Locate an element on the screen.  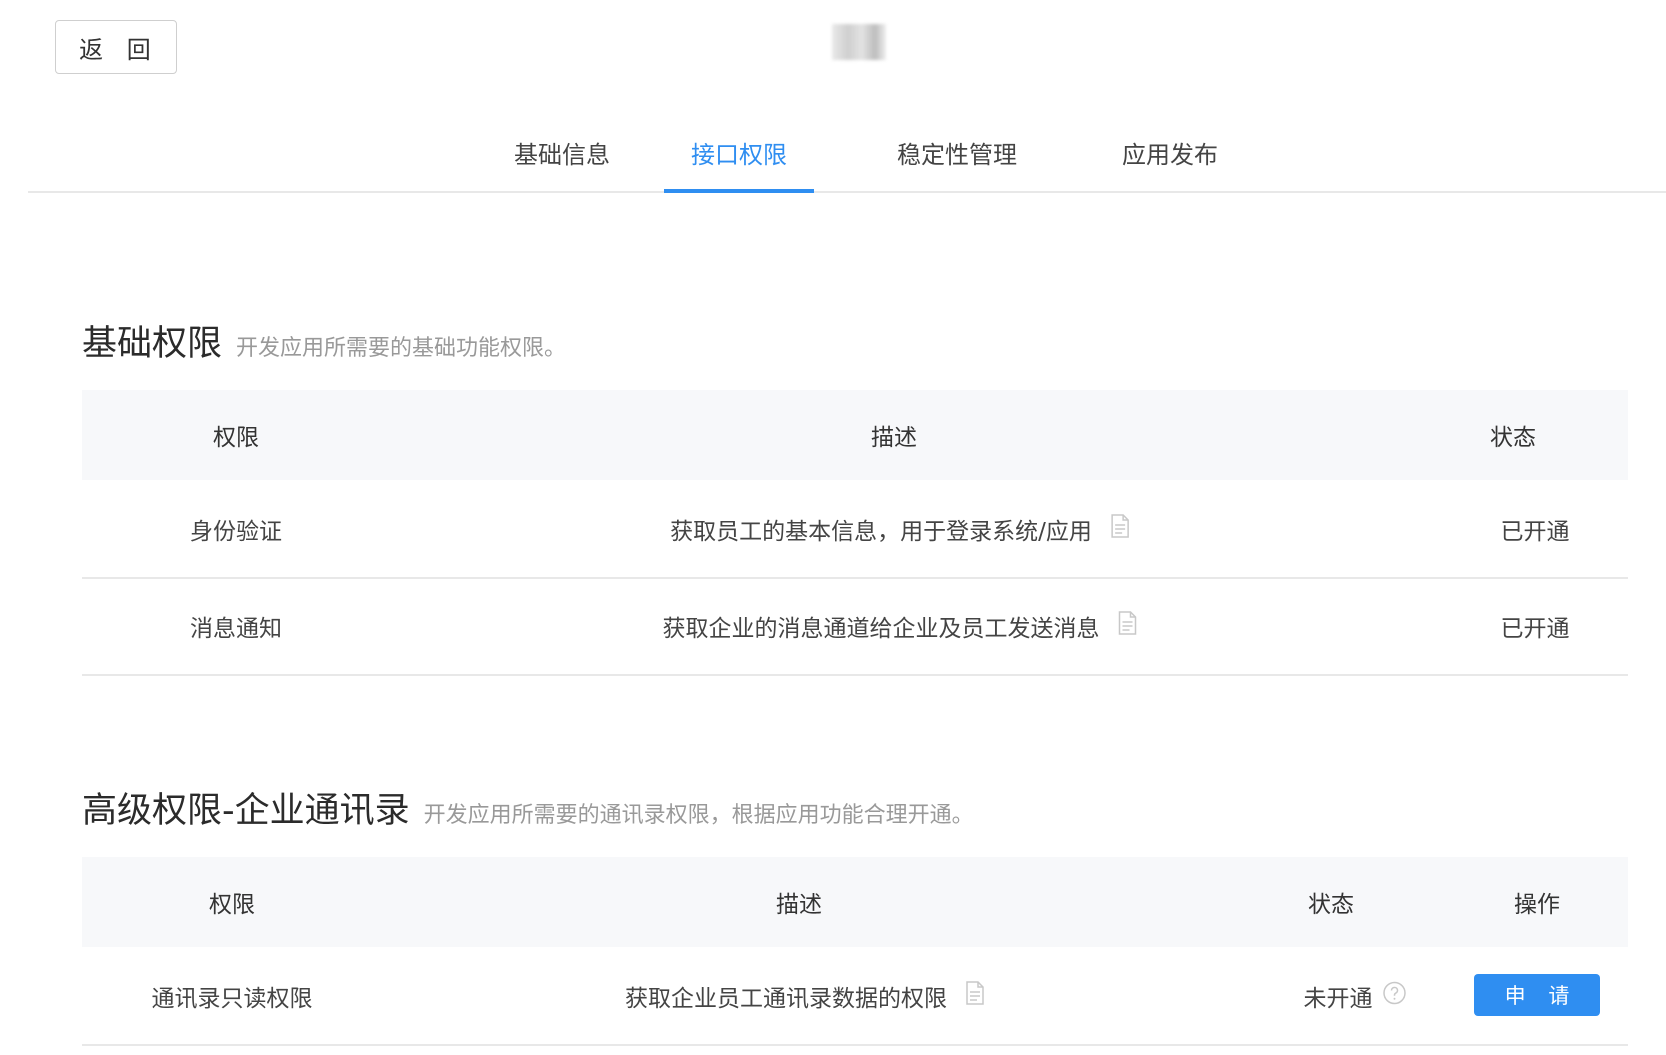
tab-app-release: 应用发布 is located at coordinates (1170, 160).